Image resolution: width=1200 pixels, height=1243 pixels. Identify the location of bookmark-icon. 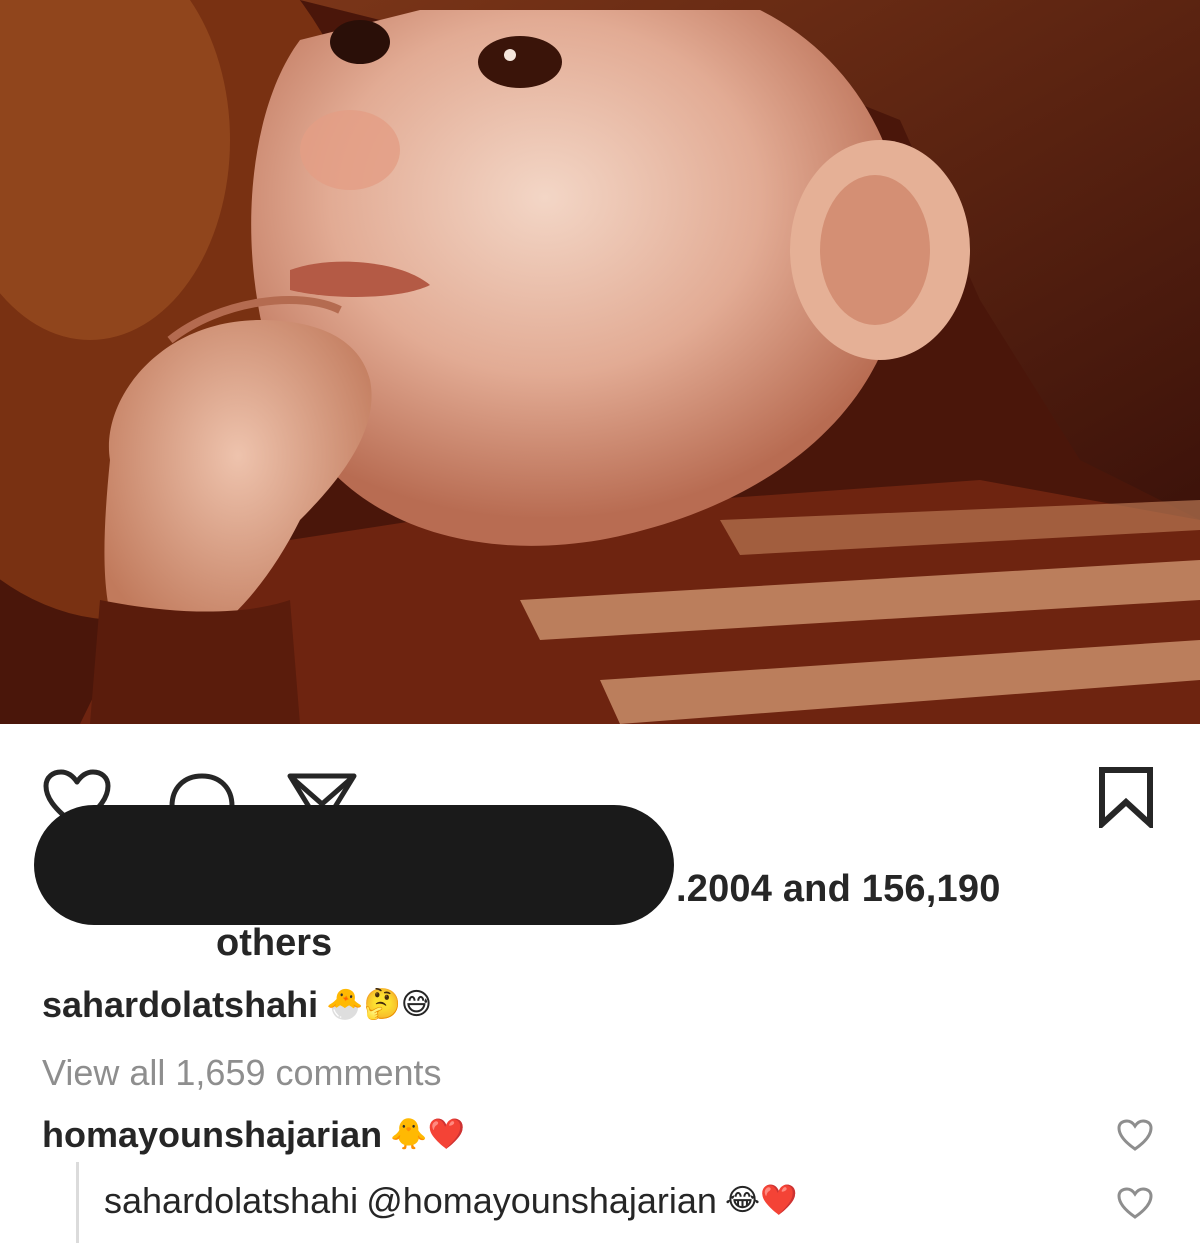
(1126, 799).